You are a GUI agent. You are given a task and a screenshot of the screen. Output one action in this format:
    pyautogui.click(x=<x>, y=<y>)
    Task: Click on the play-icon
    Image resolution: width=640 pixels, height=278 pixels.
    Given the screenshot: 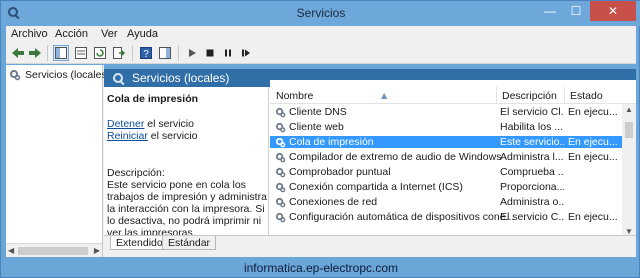 What is the action you would take?
    pyautogui.click(x=192, y=53)
    